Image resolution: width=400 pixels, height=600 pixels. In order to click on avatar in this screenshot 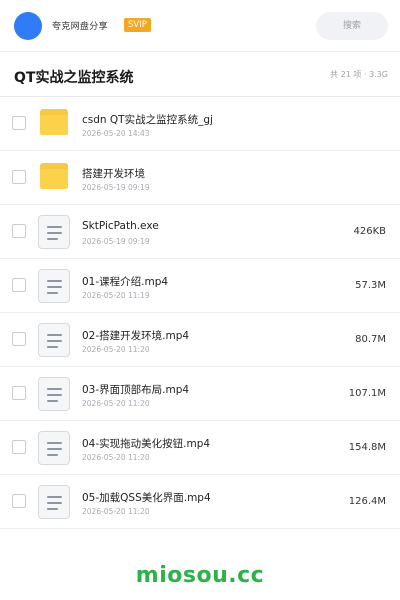, I will do `click(28, 26)`.